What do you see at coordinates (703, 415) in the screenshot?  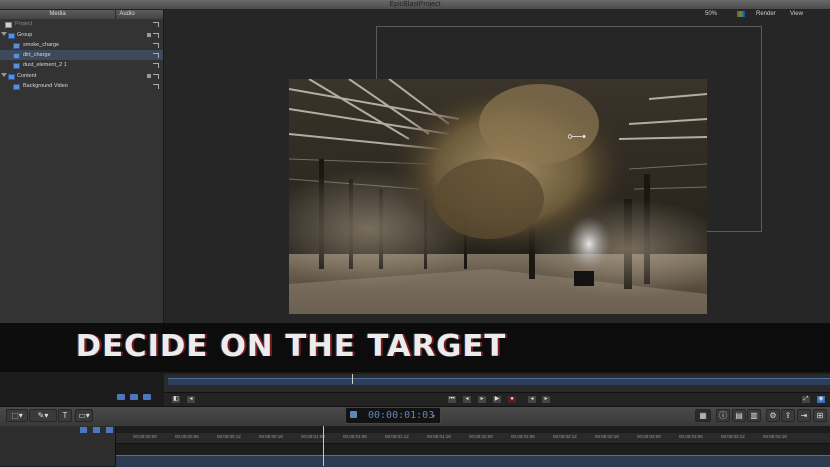 I see `library-icon: ▦` at bounding box center [703, 415].